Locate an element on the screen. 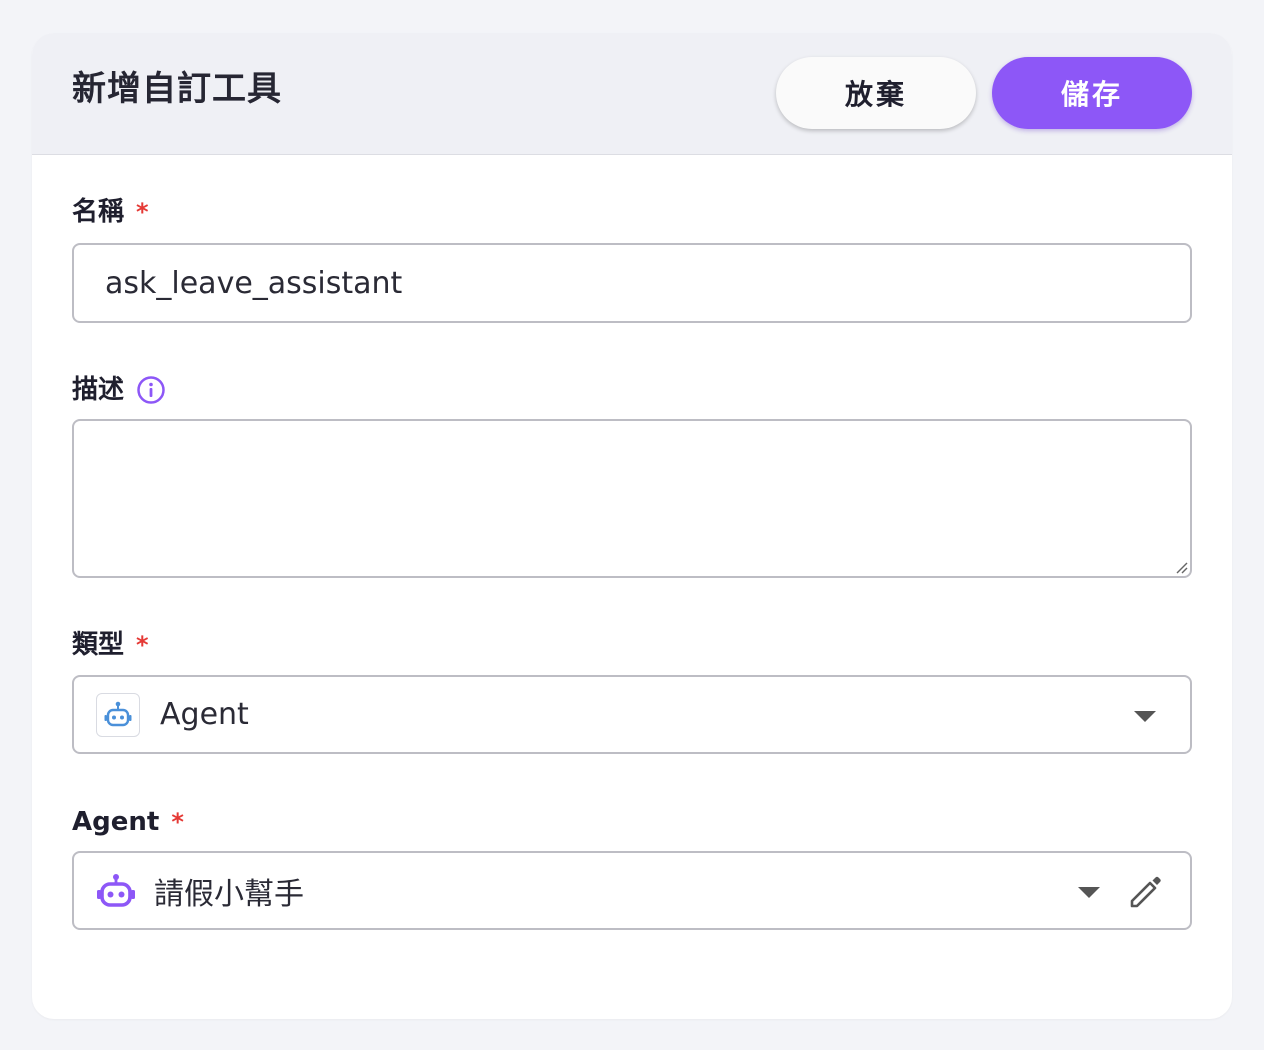  name-label-text: 名稱 is located at coordinates (98, 212).